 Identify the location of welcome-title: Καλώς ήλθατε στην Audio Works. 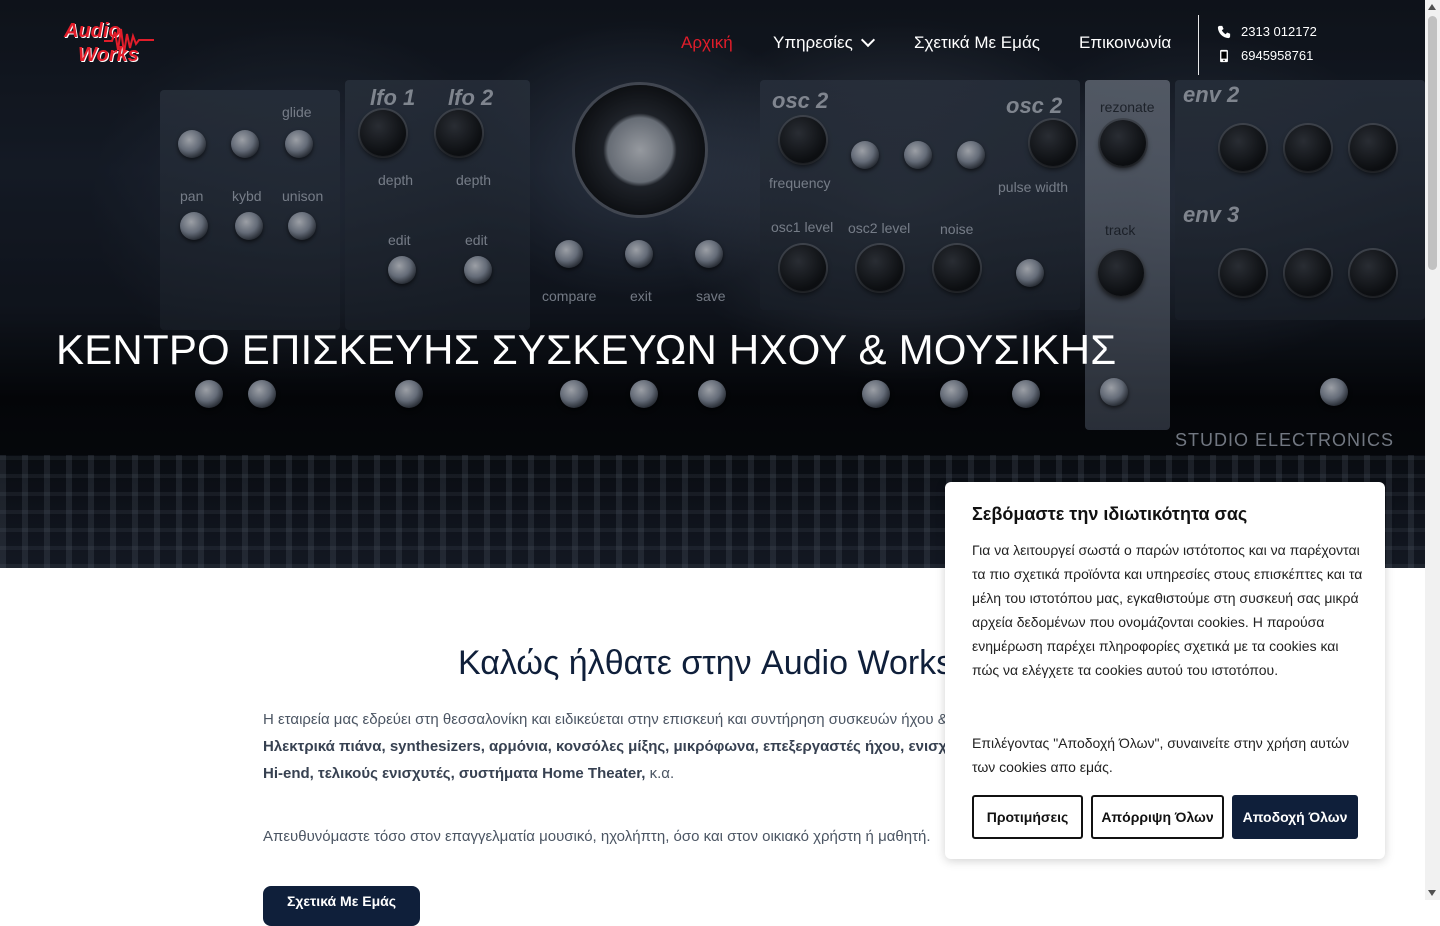
(706, 663).